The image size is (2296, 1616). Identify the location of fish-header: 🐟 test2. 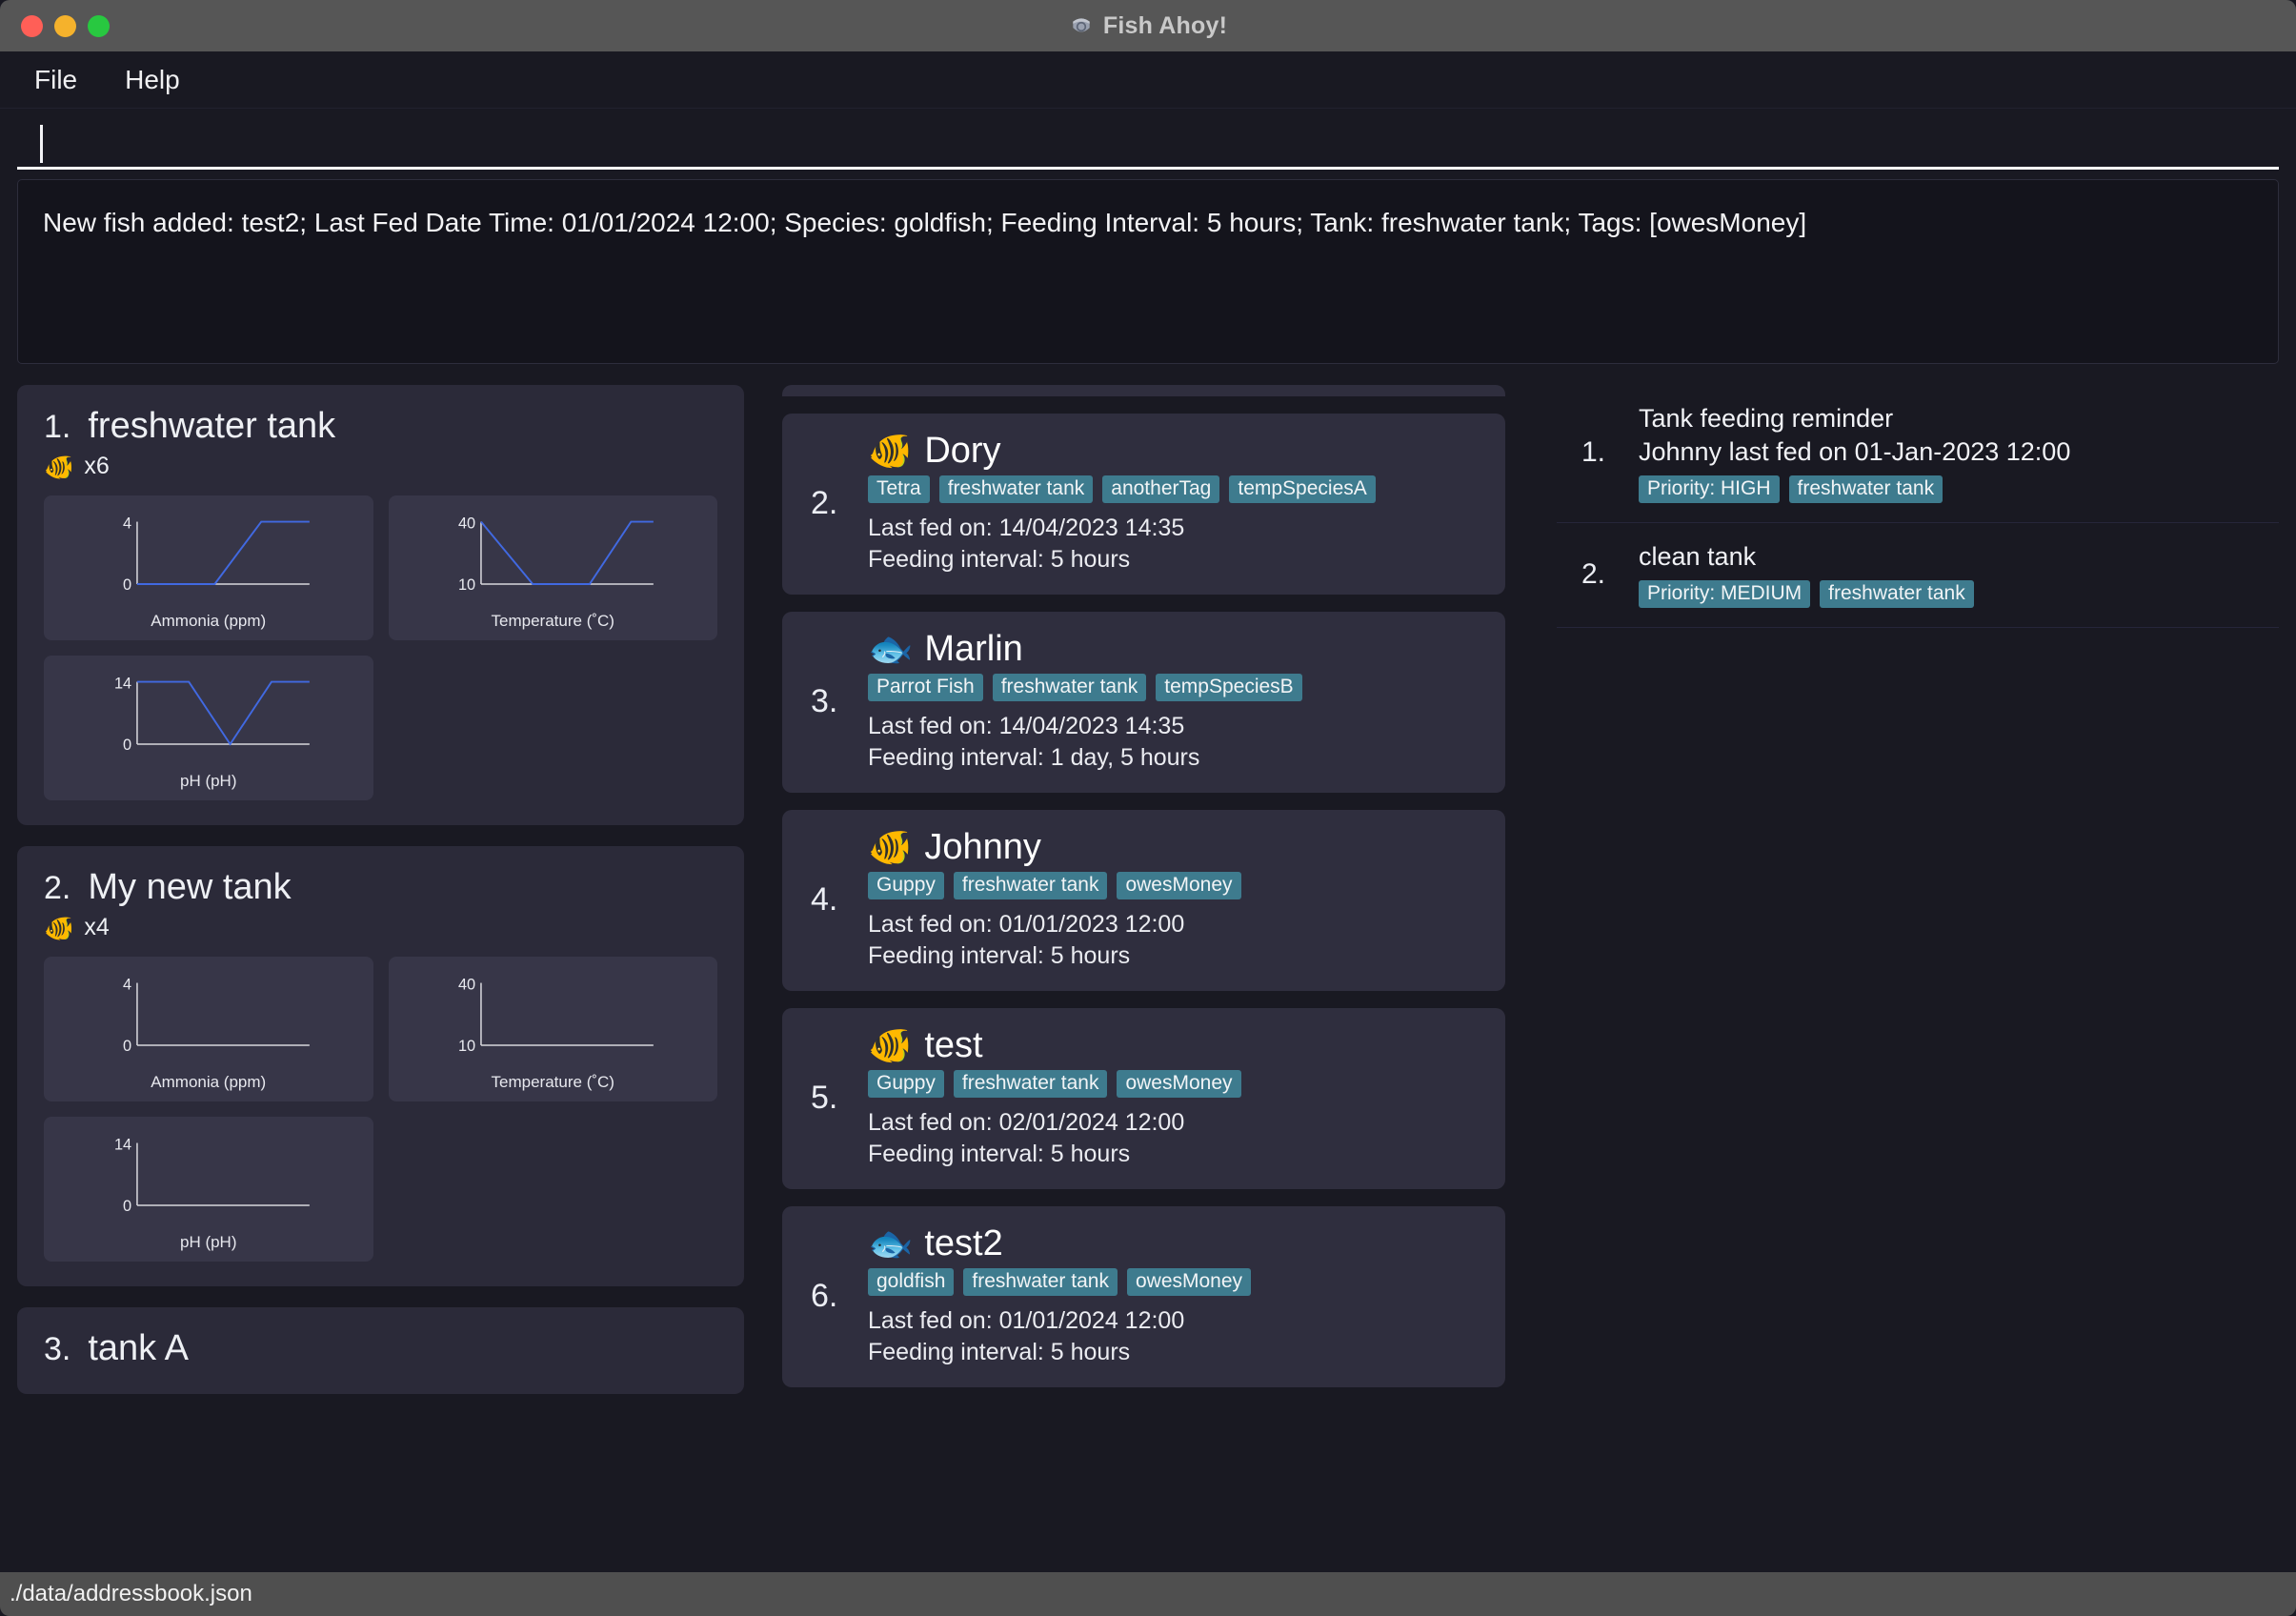
(1175, 1243).